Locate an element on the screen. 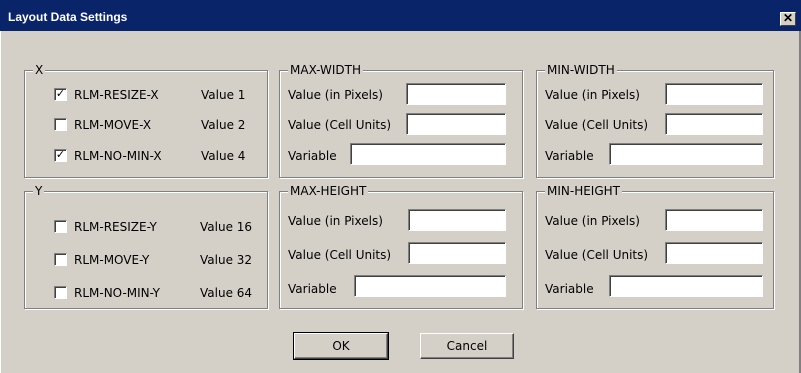 The image size is (801, 373). value-label: Value 4 is located at coordinates (223, 156).